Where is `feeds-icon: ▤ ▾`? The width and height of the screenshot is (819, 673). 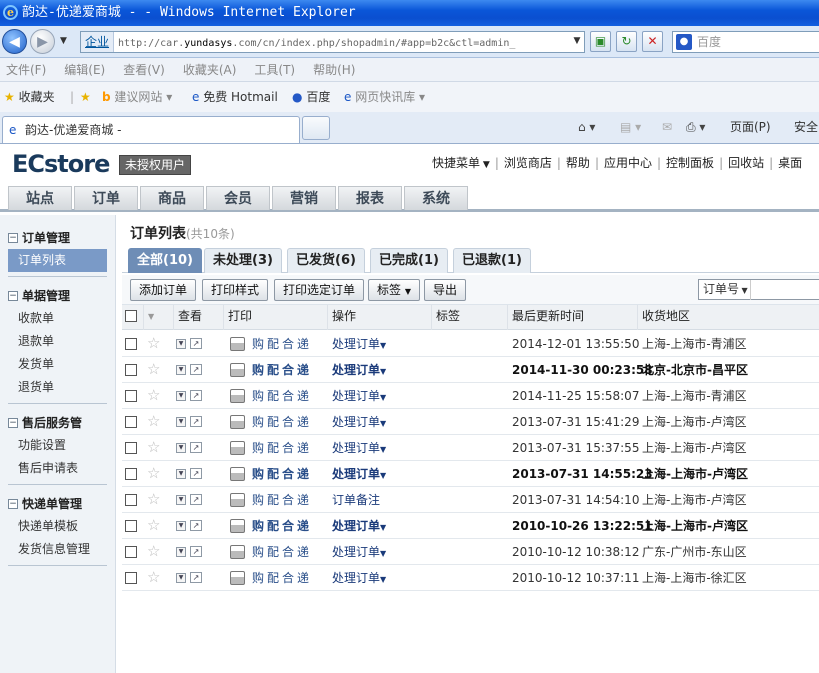 feeds-icon: ▤ ▾ is located at coordinates (630, 127).